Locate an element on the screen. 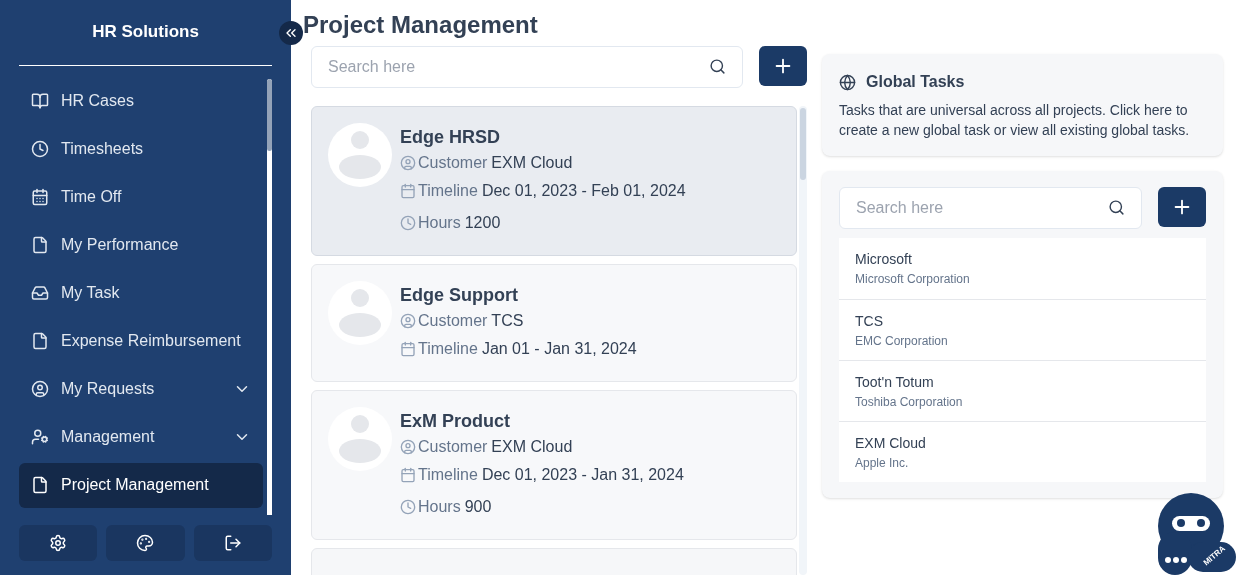 This screenshot has height=575, width=1243. customer-item: Toot'n Totum Toshiba Corporation is located at coordinates (1022, 390).